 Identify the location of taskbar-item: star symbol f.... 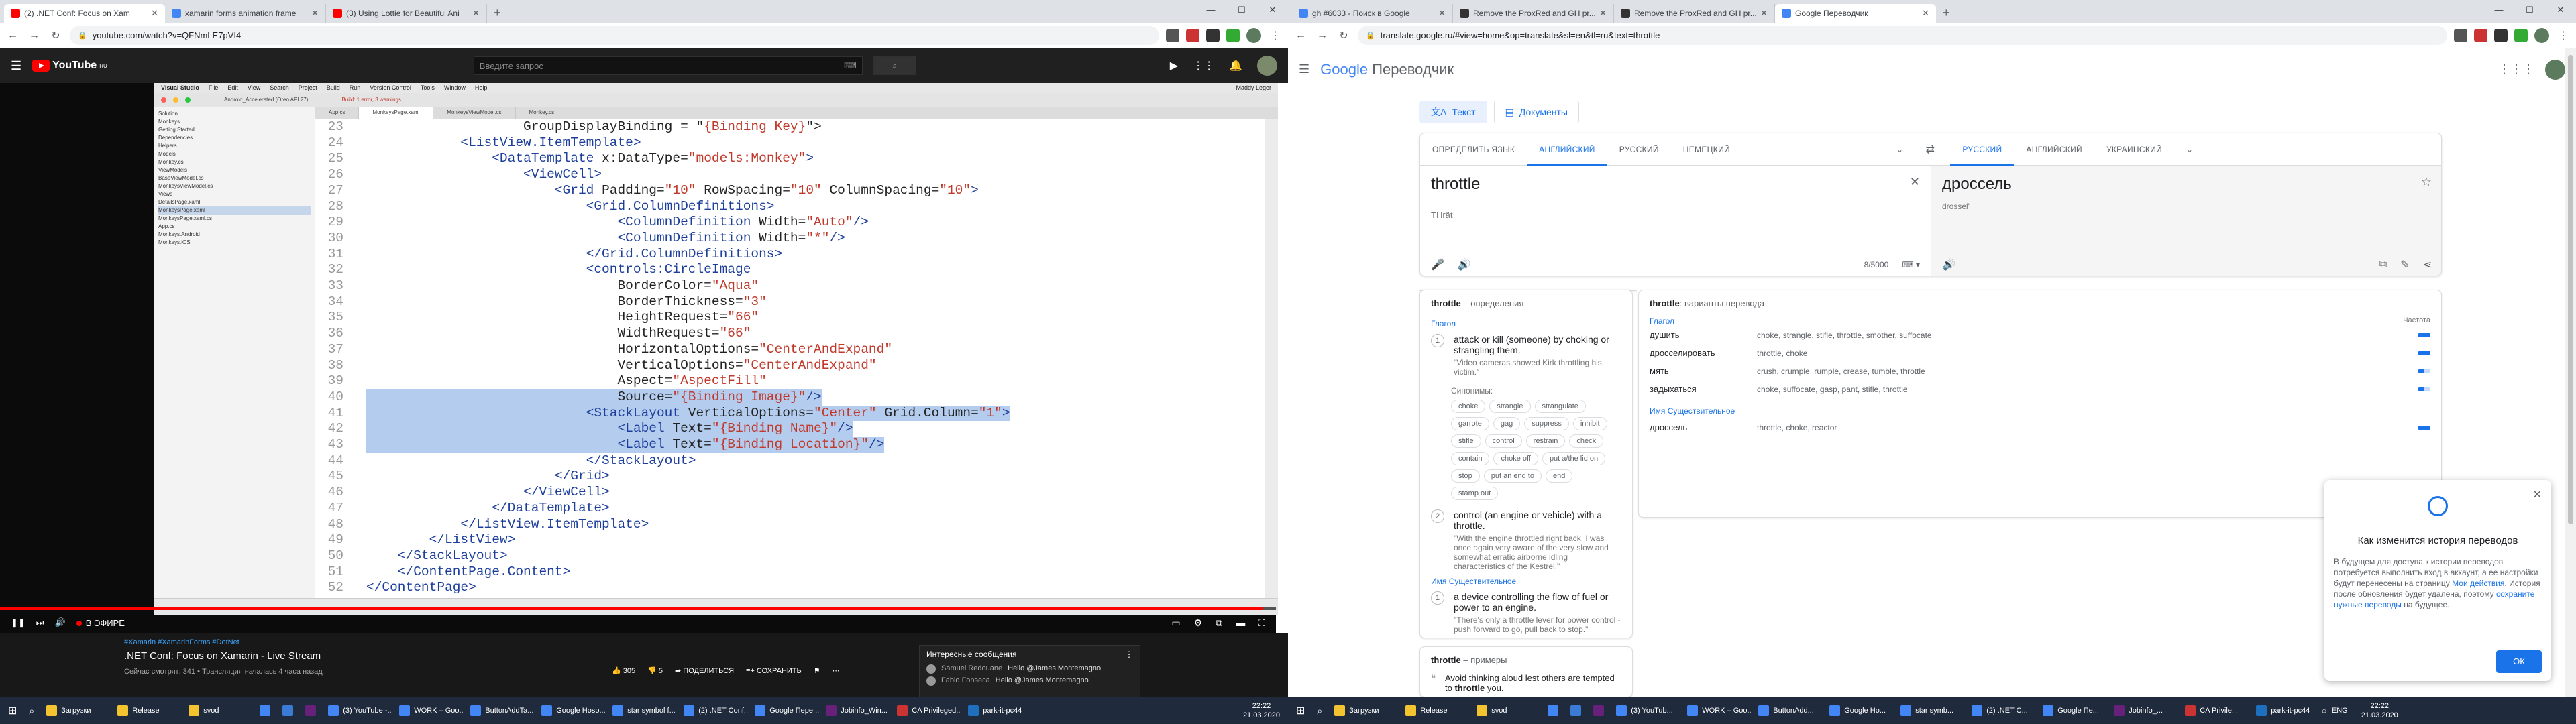
(642, 711).